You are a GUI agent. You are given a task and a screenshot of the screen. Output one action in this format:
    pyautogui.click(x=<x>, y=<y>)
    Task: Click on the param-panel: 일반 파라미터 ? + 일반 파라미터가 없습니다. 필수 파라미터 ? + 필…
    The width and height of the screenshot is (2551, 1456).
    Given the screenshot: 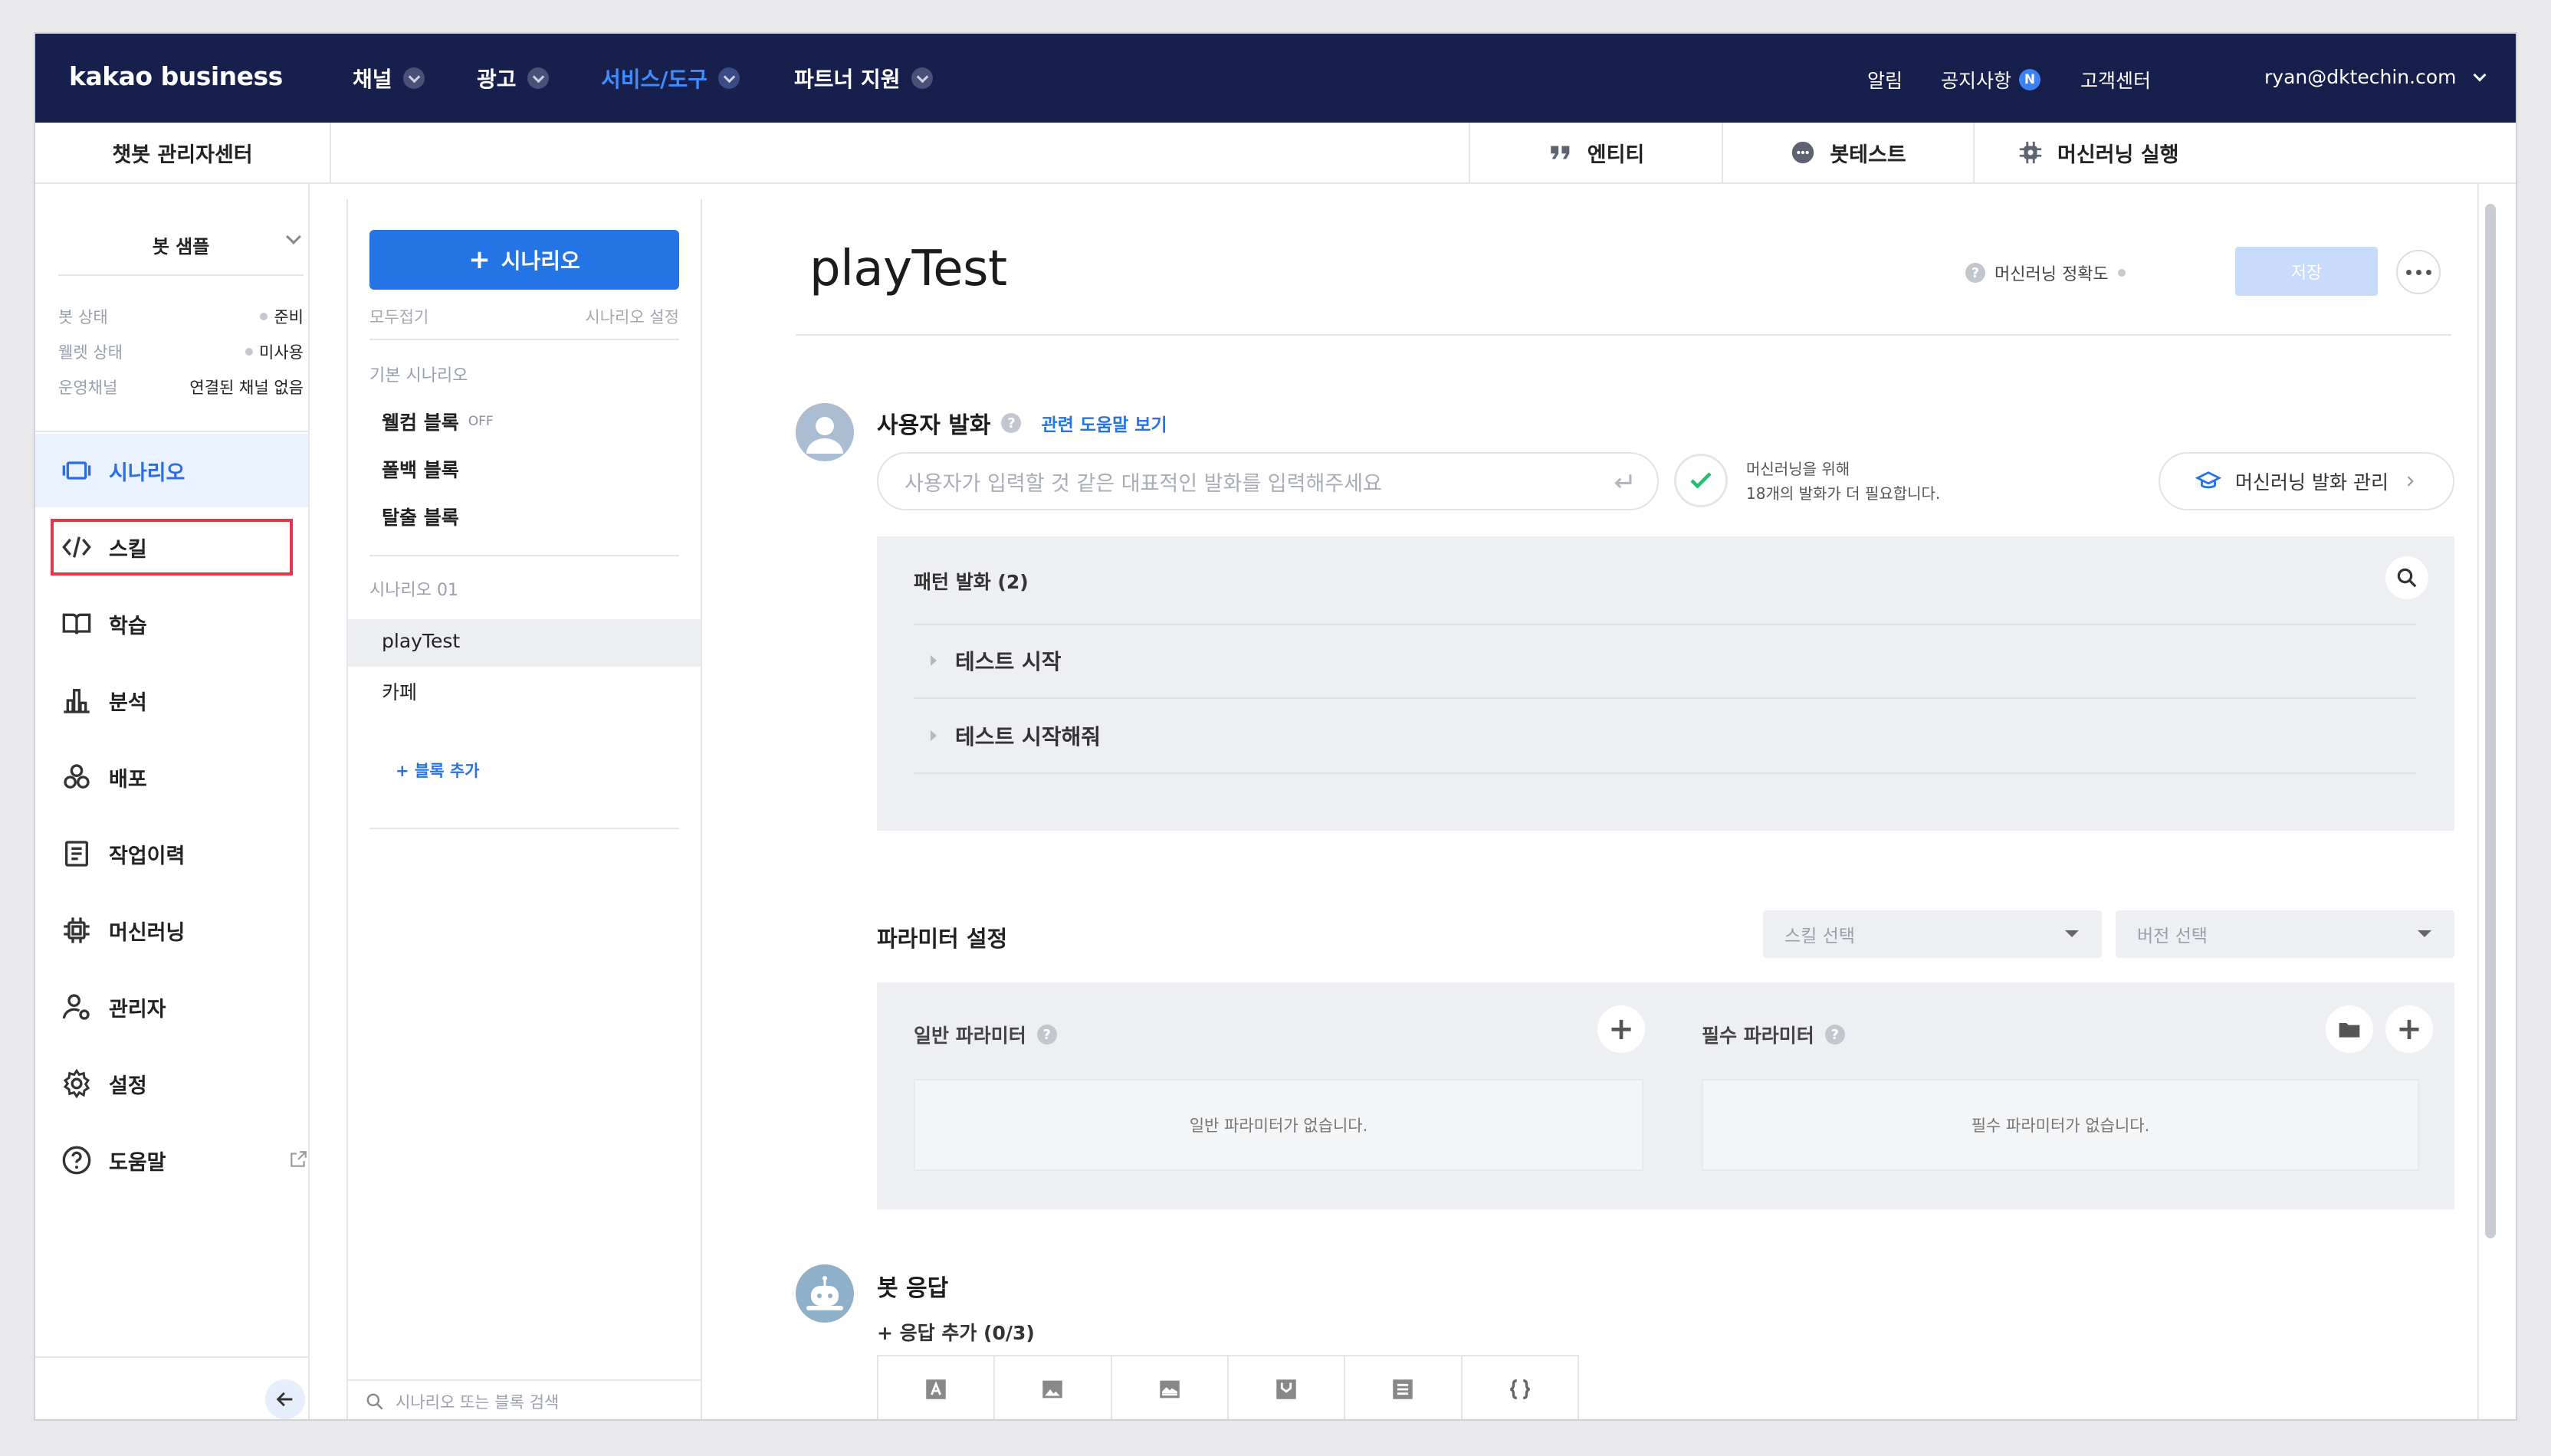 What is the action you would take?
    pyautogui.click(x=1665, y=1095)
    